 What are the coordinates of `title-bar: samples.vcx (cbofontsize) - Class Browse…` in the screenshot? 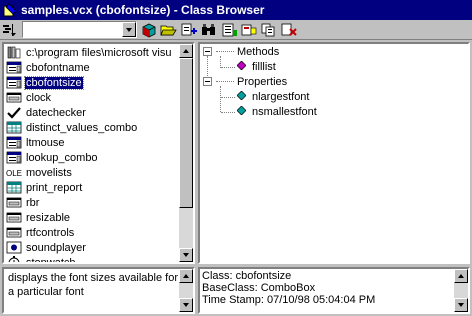 It's located at (236, 10).